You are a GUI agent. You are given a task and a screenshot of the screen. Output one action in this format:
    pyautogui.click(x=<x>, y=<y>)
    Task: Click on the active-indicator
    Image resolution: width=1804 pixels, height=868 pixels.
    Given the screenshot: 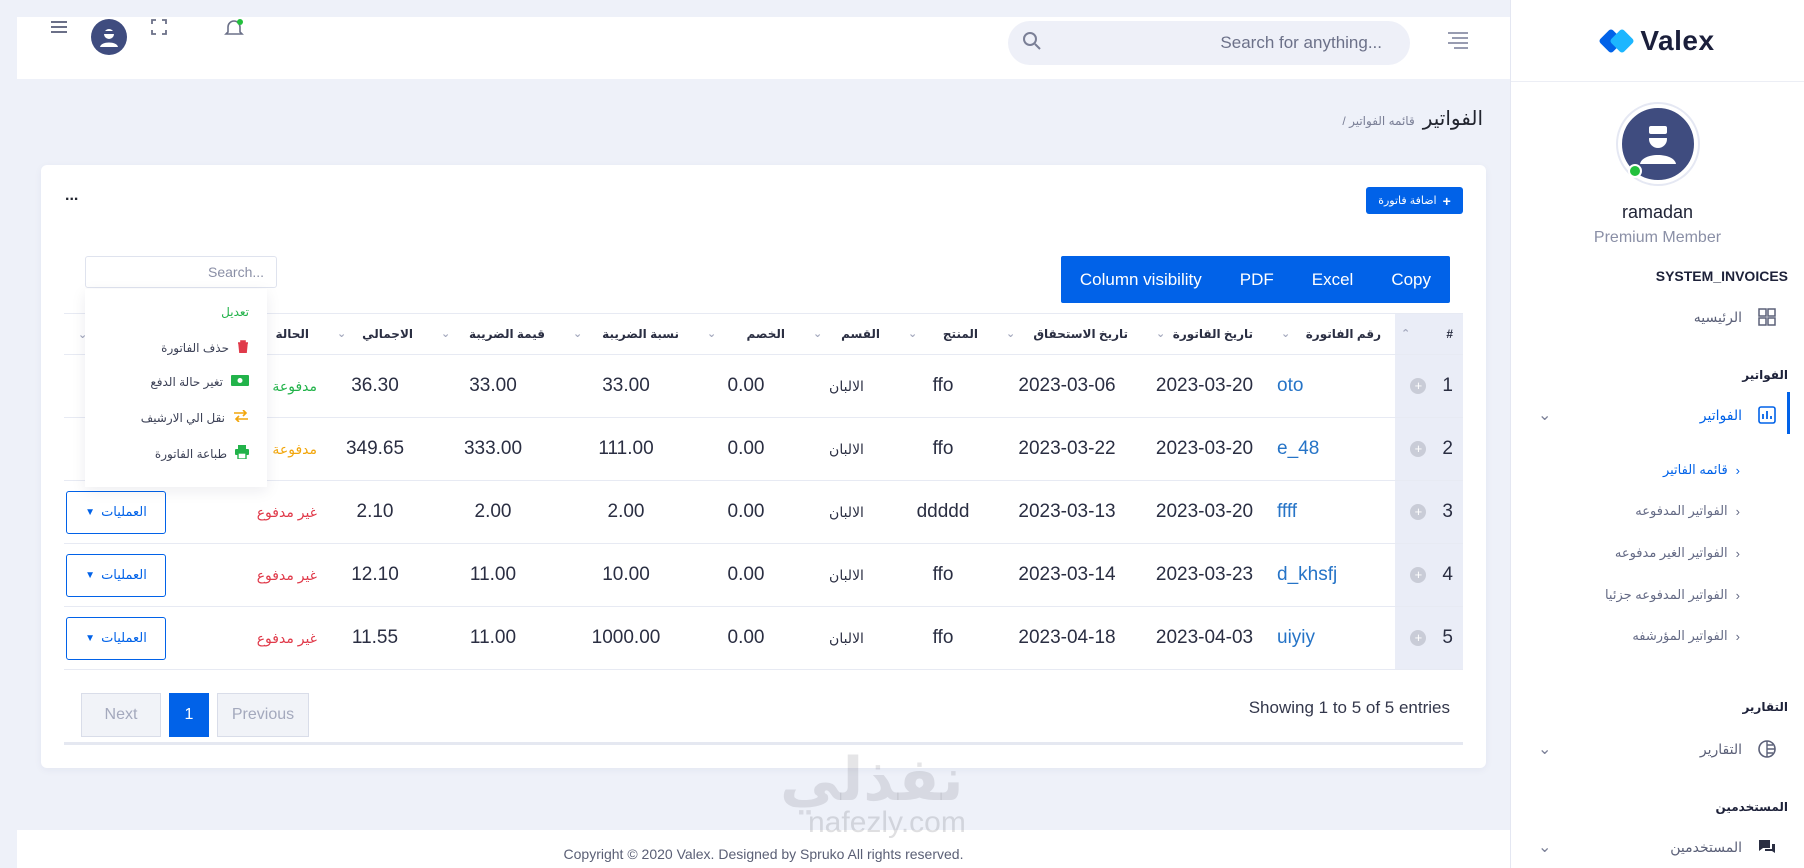 What is the action you would take?
    pyautogui.click(x=1788, y=413)
    